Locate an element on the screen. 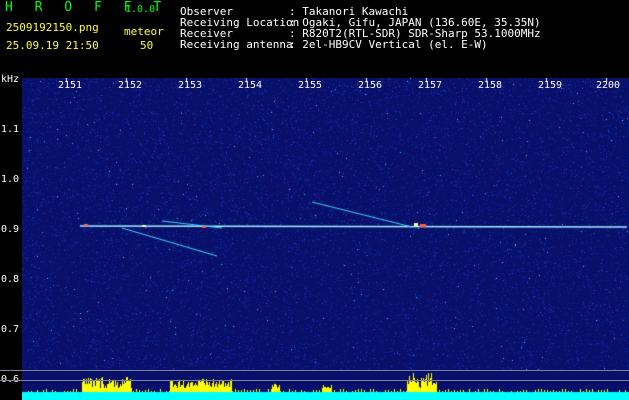 The image size is (629, 400). app-version: 1.0.0 is located at coordinates (140, 9).